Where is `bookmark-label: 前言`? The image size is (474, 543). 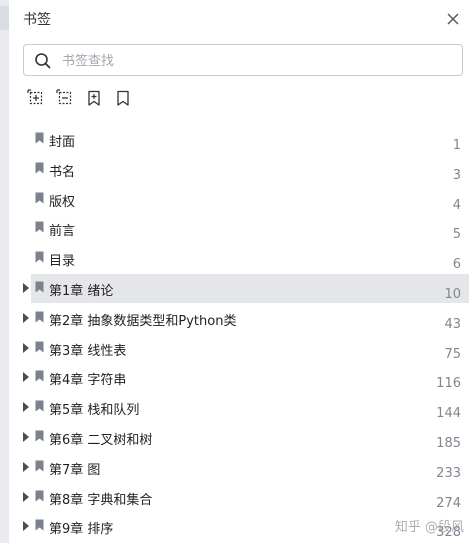
bookmark-label: 前言 is located at coordinates (62, 232).